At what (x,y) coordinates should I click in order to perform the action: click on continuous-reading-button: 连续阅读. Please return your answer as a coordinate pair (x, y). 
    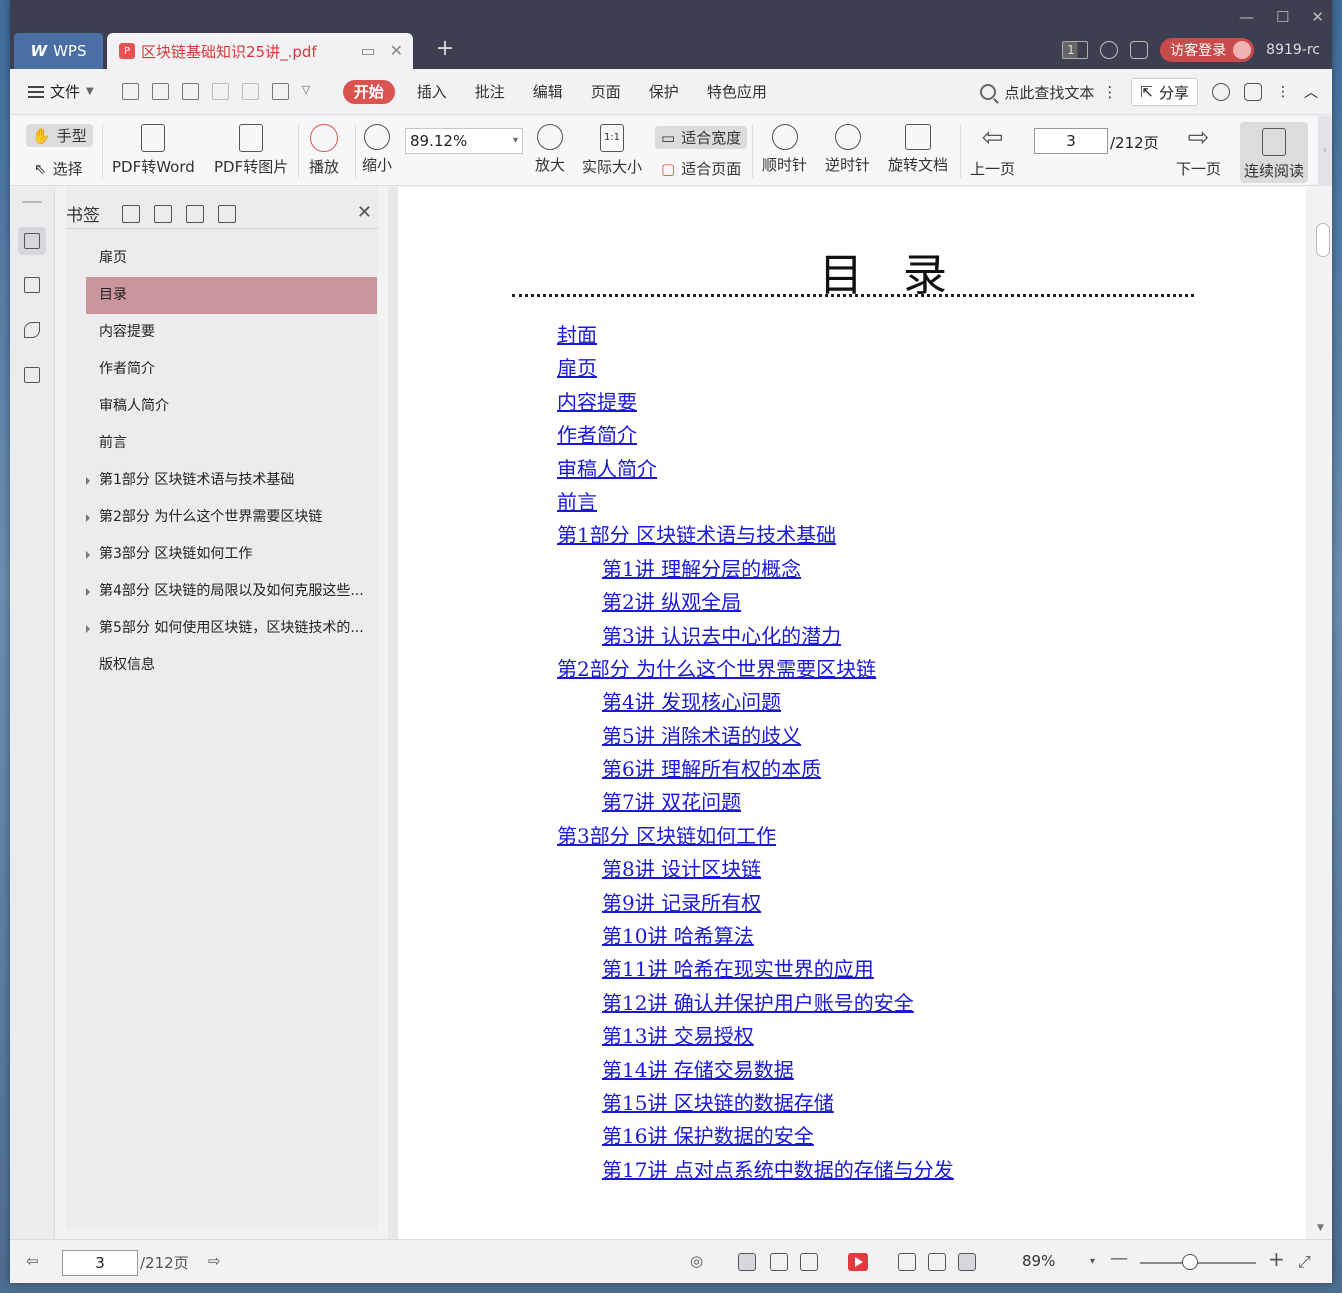
    Looking at the image, I should click on (1274, 152).